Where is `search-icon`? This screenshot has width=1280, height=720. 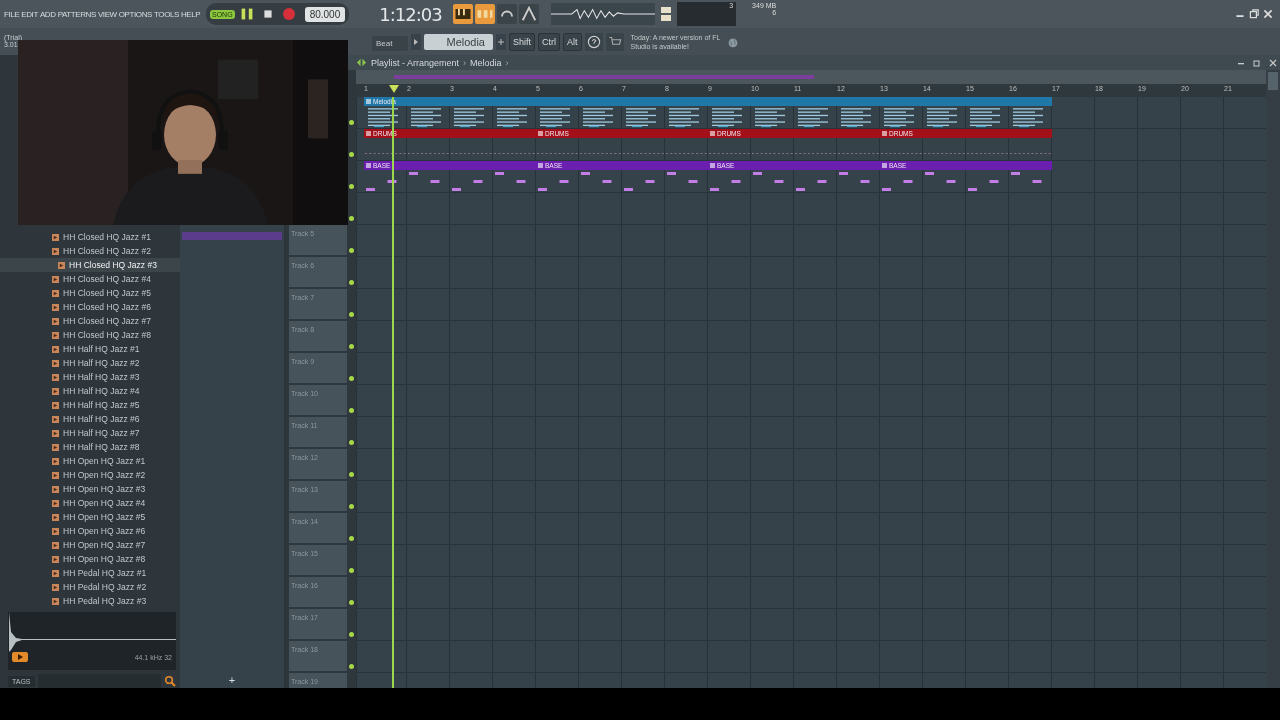
search-icon is located at coordinates (170, 681).